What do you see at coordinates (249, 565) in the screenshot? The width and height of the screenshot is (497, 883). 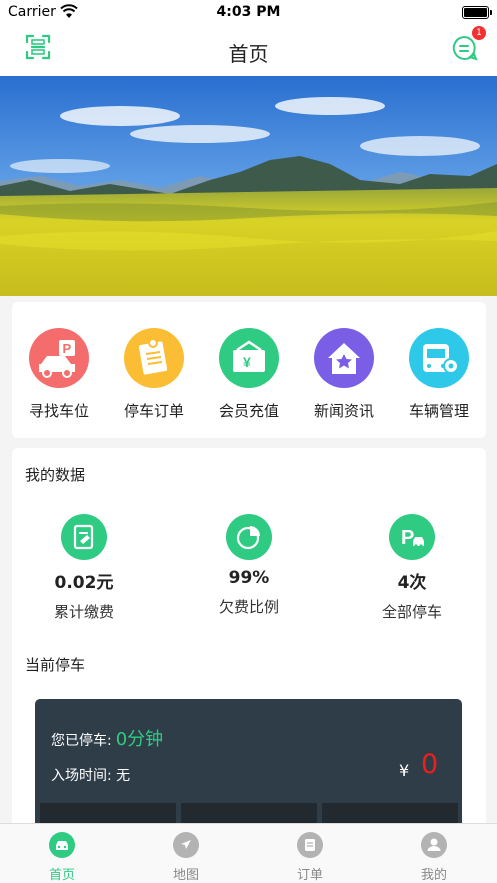 I see `stat-arrears-ratio: 99% 欠费比例` at bounding box center [249, 565].